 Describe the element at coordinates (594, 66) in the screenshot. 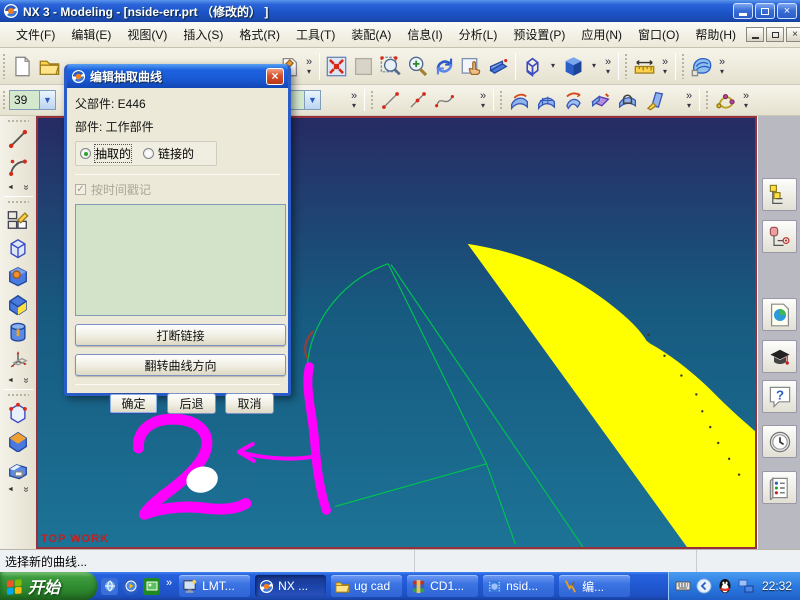

I see `shaded-dropdown: ▾` at that location.